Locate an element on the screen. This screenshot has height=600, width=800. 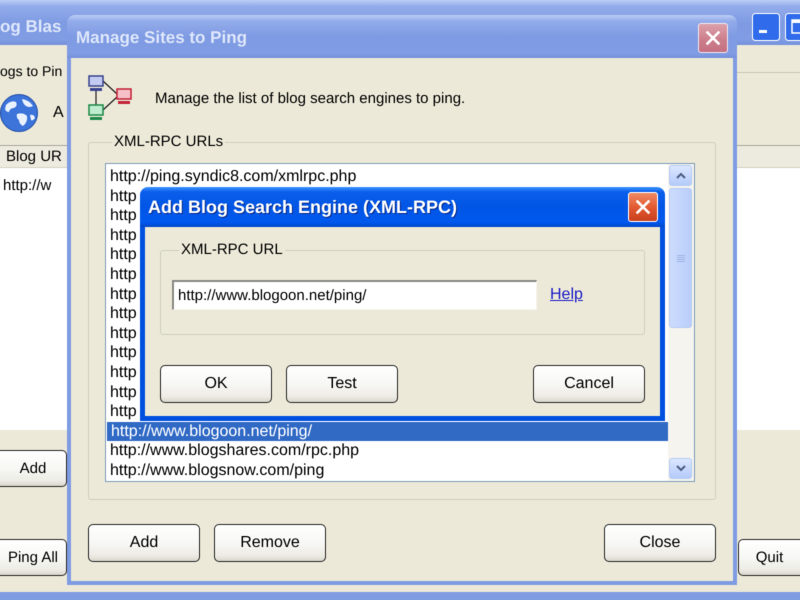
scroll-up-button is located at coordinates (680, 175).